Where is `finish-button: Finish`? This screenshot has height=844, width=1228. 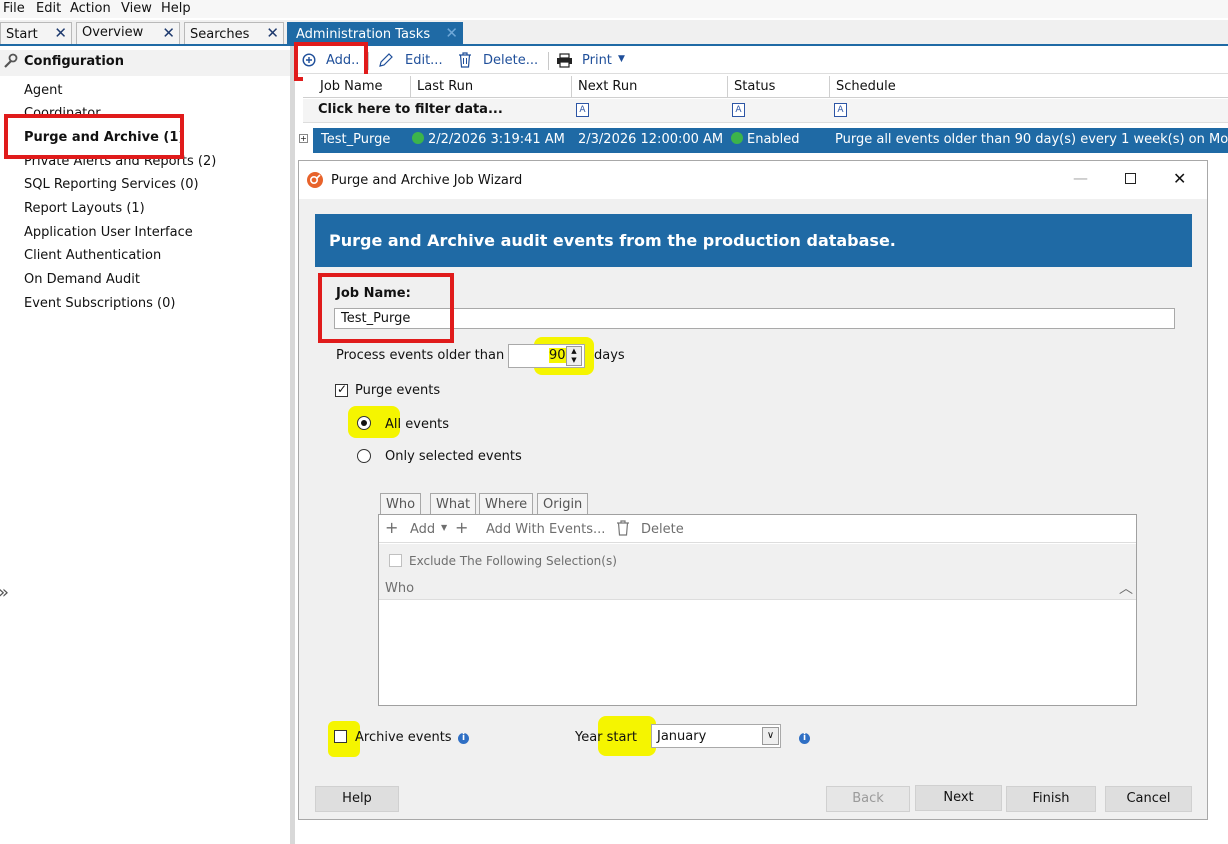
finish-button: Finish is located at coordinates (1051, 799).